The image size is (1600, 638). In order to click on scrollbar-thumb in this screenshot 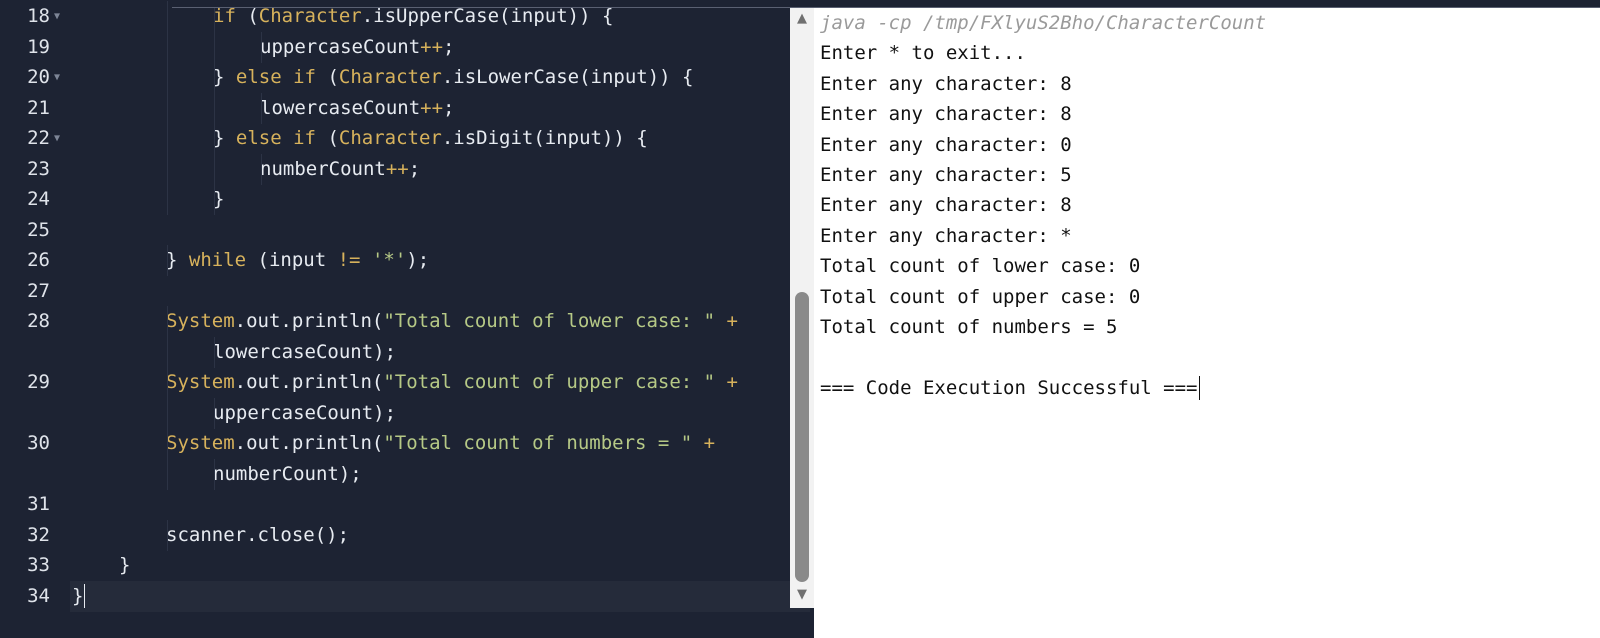, I will do `click(802, 437)`.